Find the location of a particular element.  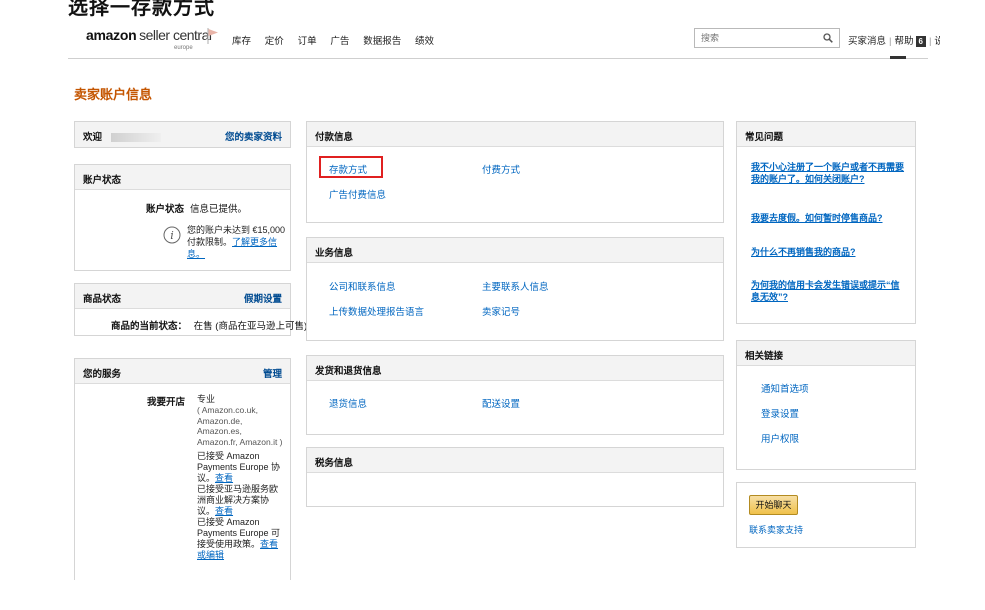

welcome-header: 欢迎 您的卖家资料 is located at coordinates (182, 134).